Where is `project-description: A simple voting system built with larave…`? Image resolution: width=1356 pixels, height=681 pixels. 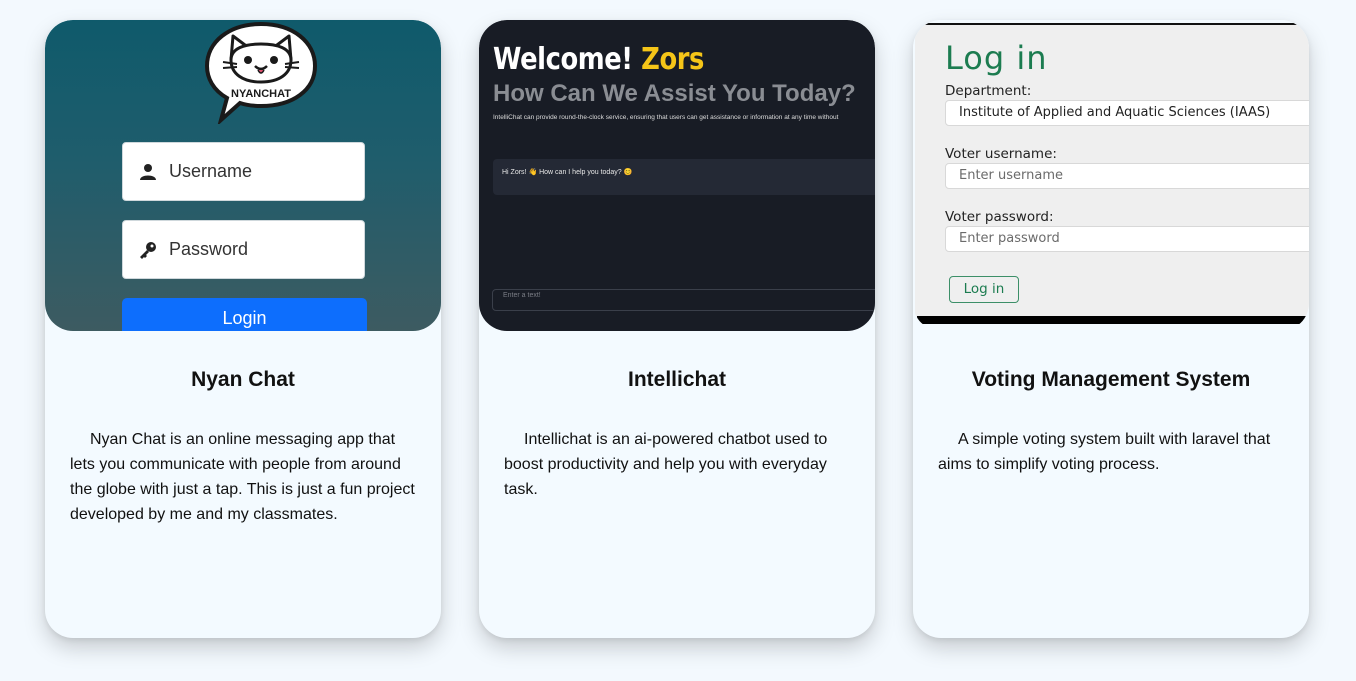 project-description: A simple voting system built with larave… is located at coordinates (1104, 452).